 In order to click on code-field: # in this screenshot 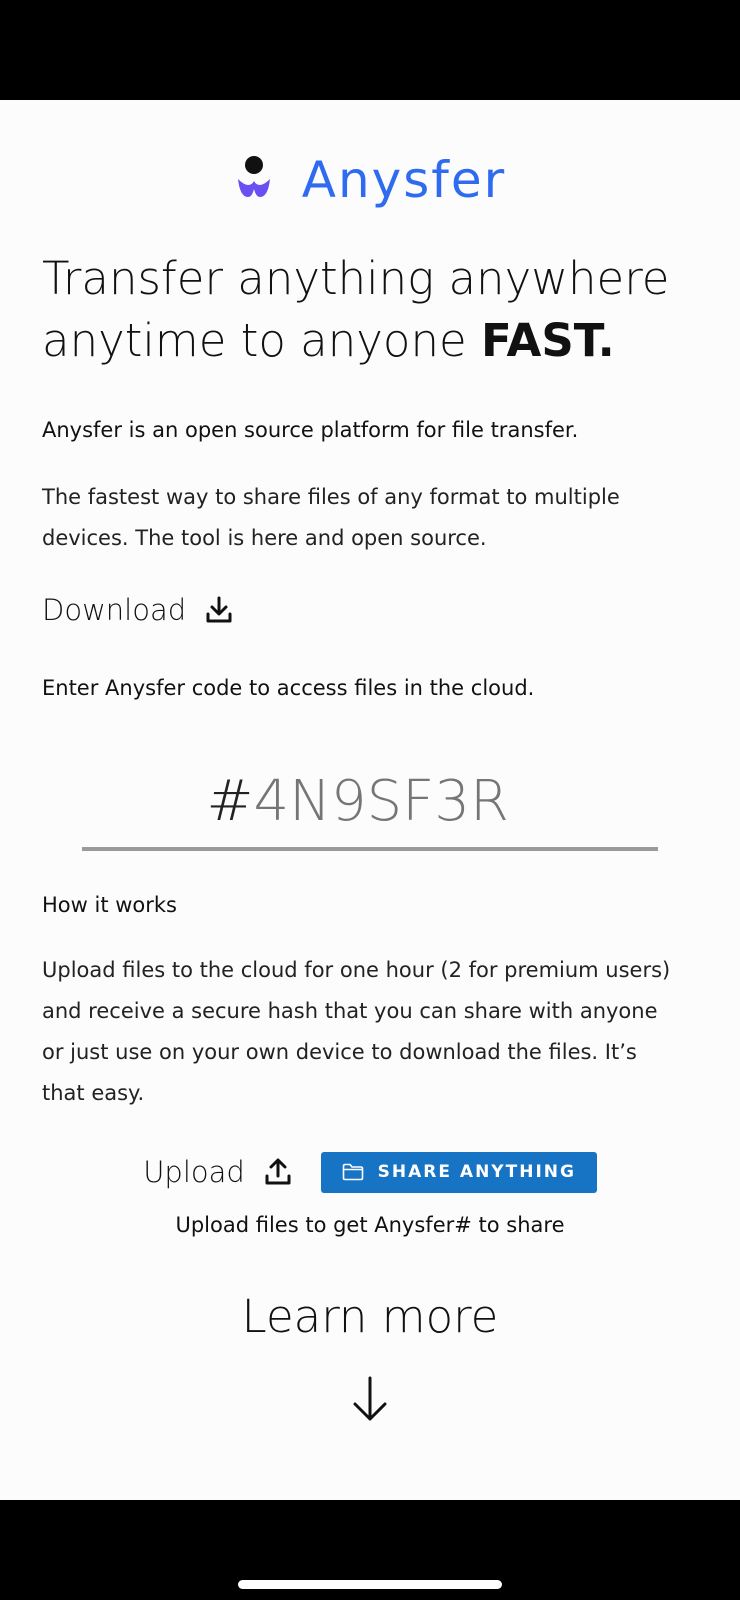, I will do `click(370, 803)`.